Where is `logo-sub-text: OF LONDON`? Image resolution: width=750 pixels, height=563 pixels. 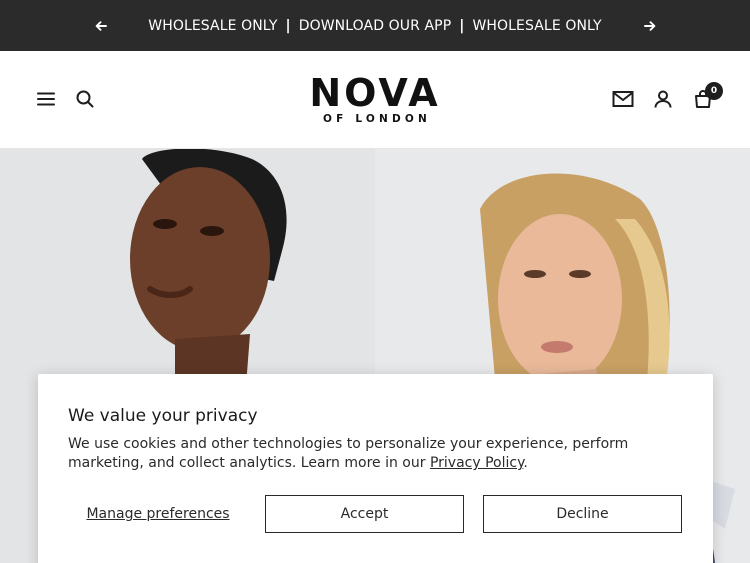 logo-sub-text: OF LONDON is located at coordinates (376, 119).